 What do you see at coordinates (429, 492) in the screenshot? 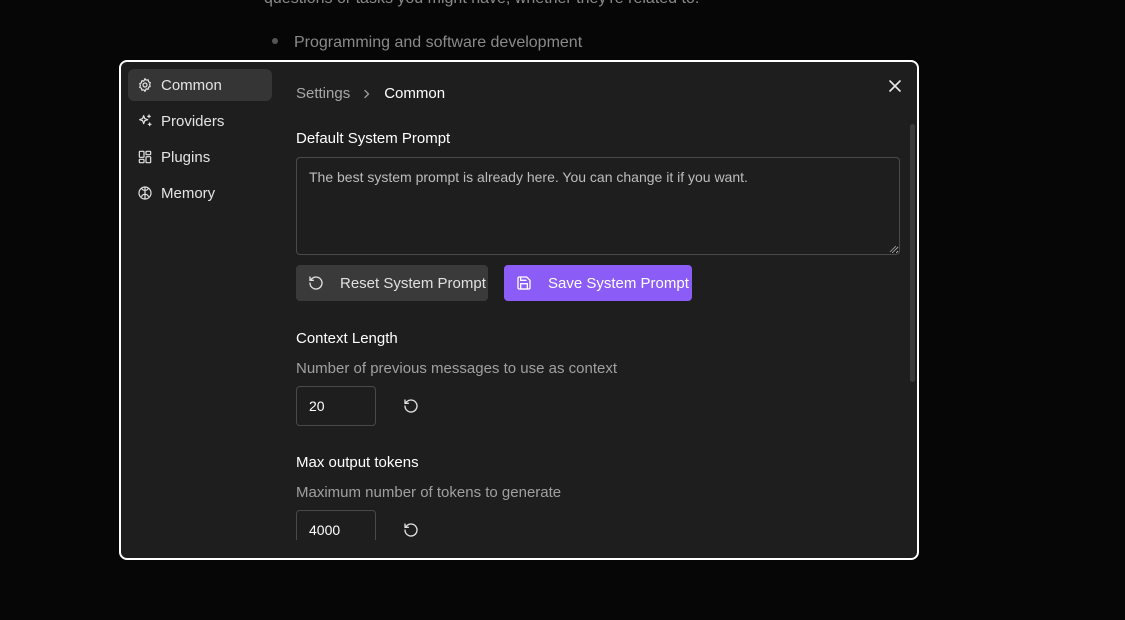
I see `max-tokens-description: Maximum number of tokens to generate` at bounding box center [429, 492].